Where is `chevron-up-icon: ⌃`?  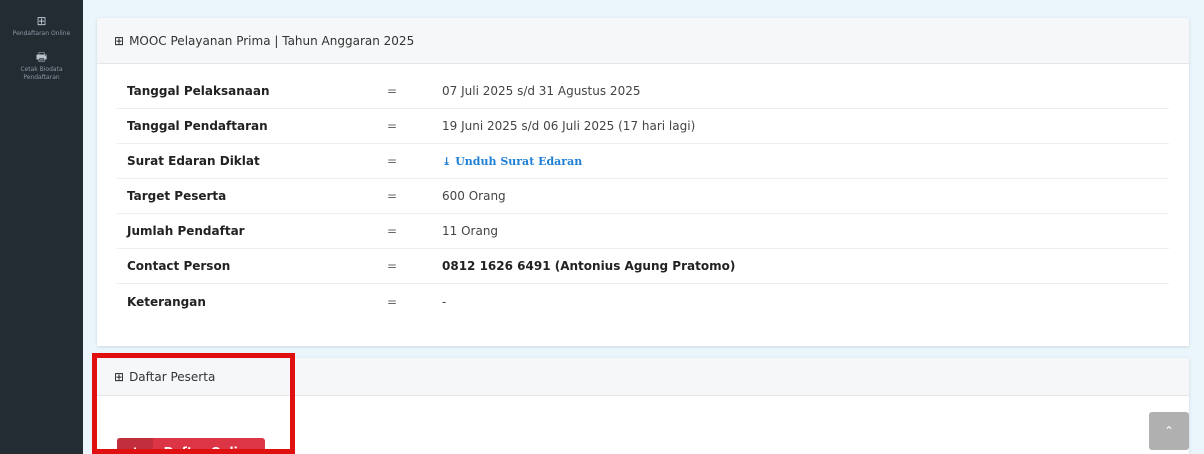
chevron-up-icon: ⌃ is located at coordinates (1169, 431).